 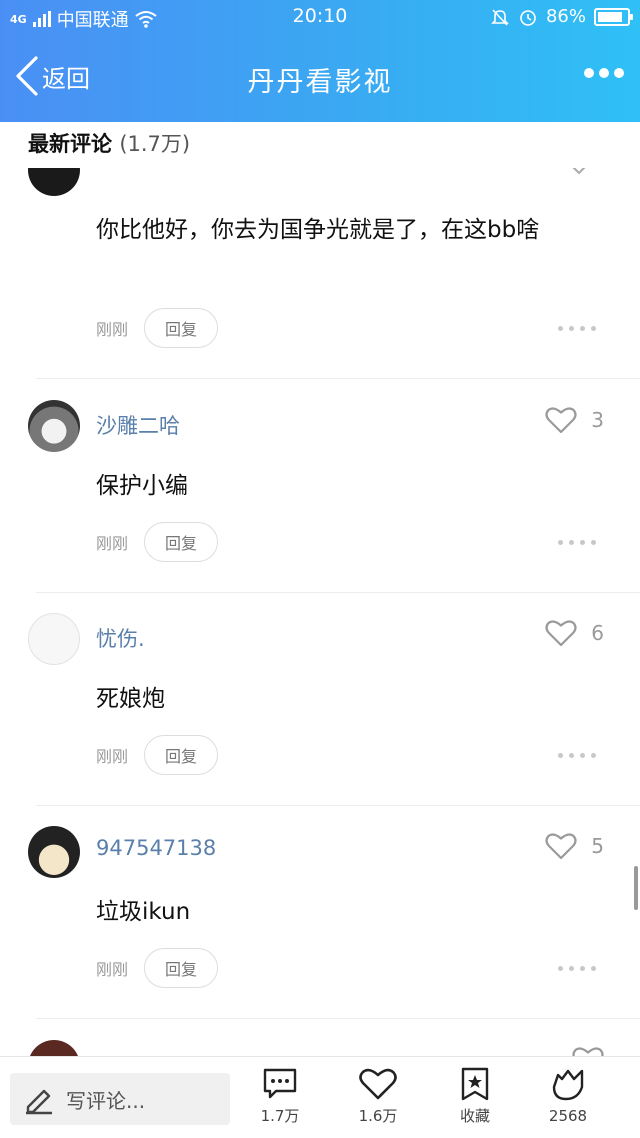 What do you see at coordinates (597, 633) in the screenshot?
I see `like-count: 6` at bounding box center [597, 633].